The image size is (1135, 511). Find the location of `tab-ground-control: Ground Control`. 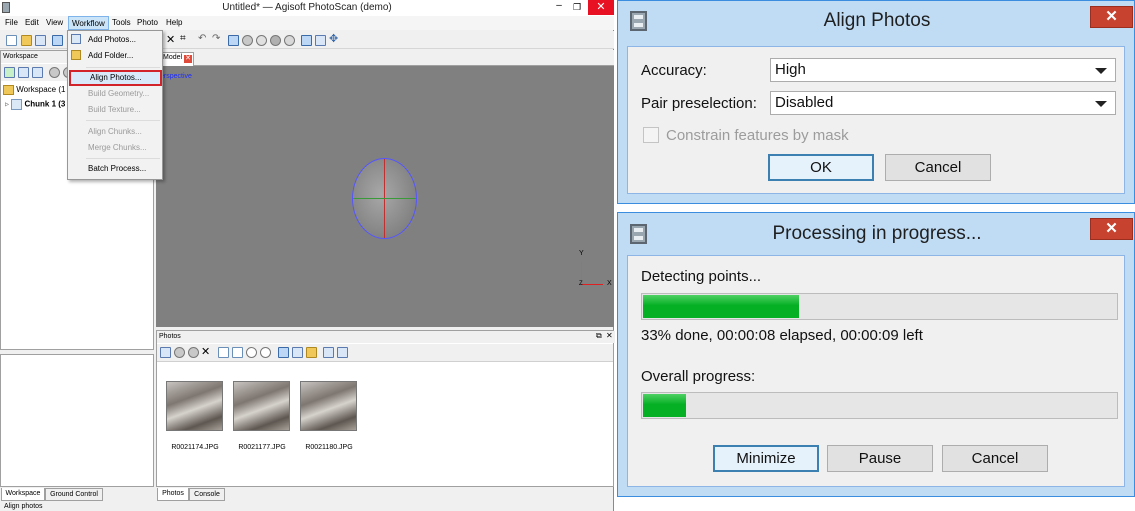

tab-ground-control: Ground Control is located at coordinates (74, 494).